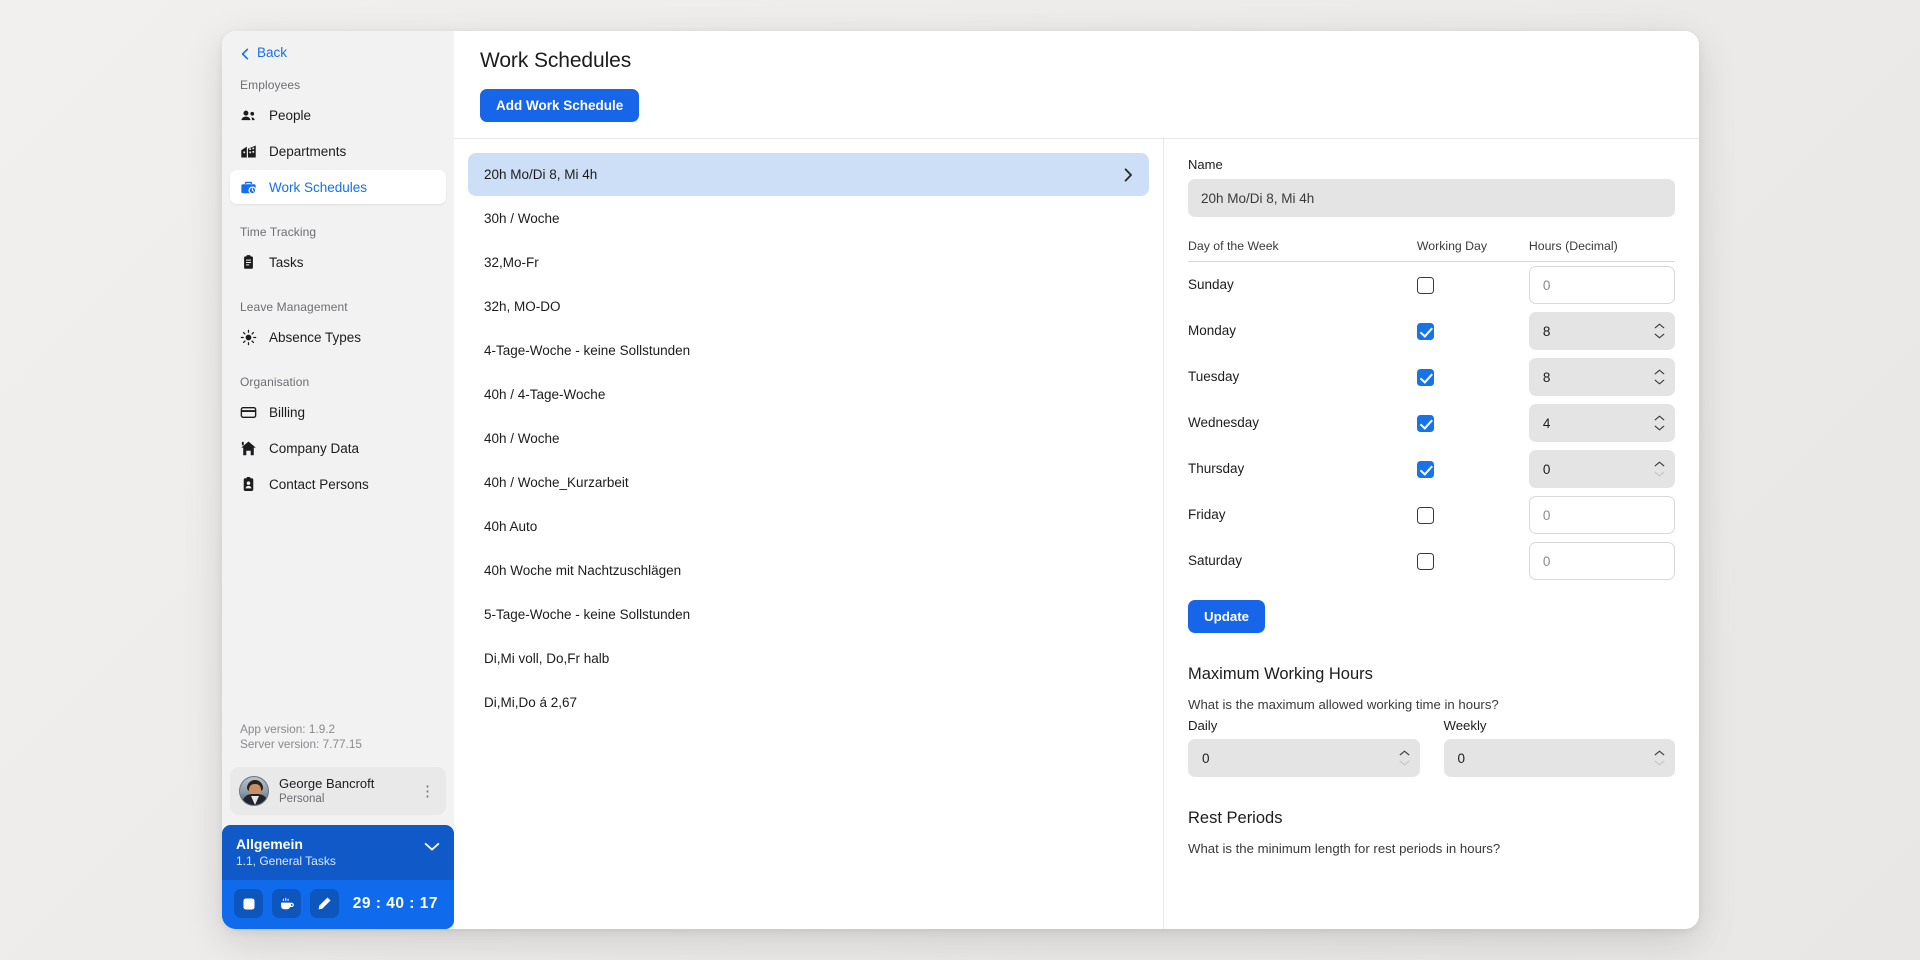 The height and width of the screenshot is (960, 1920). What do you see at coordinates (338, 262) in the screenshot?
I see `sidebar-item-tasks: Tasks` at bounding box center [338, 262].